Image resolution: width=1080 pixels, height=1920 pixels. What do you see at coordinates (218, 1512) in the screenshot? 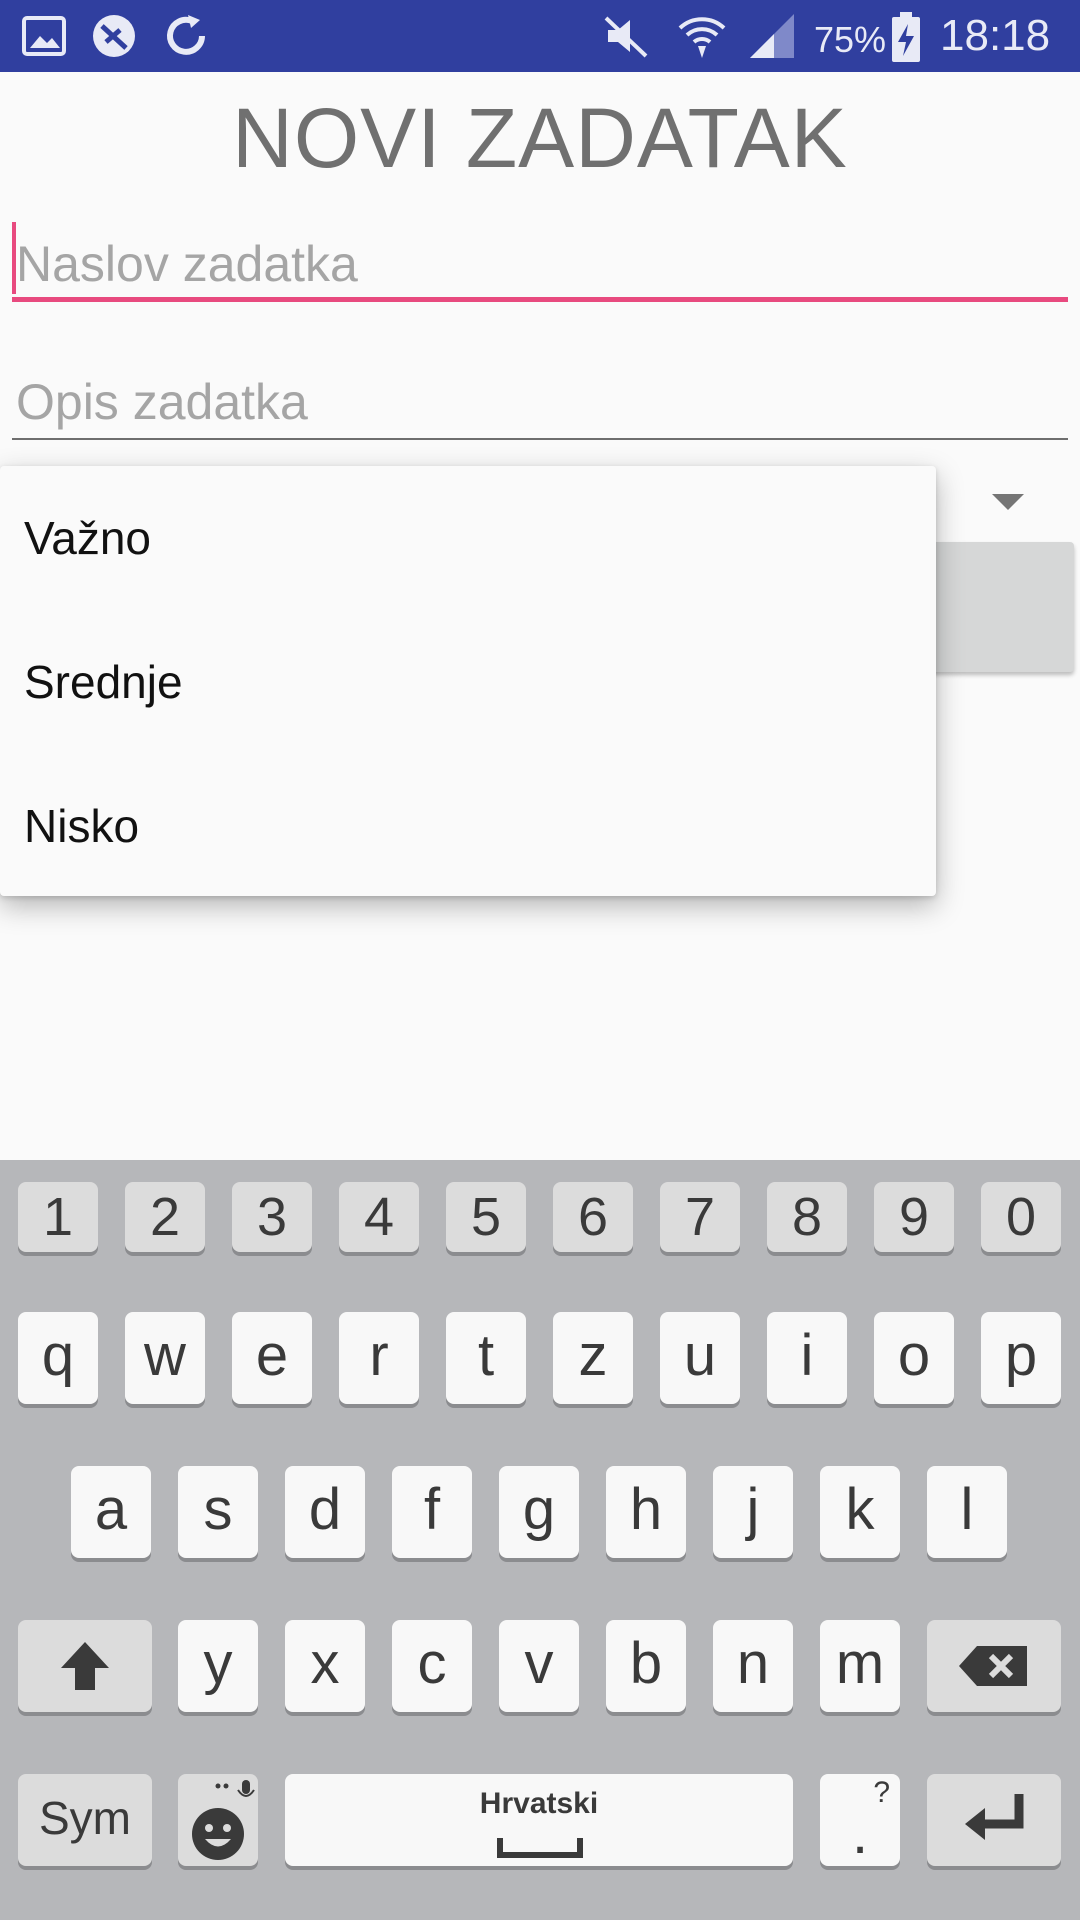
I see `key-s: s` at bounding box center [218, 1512].